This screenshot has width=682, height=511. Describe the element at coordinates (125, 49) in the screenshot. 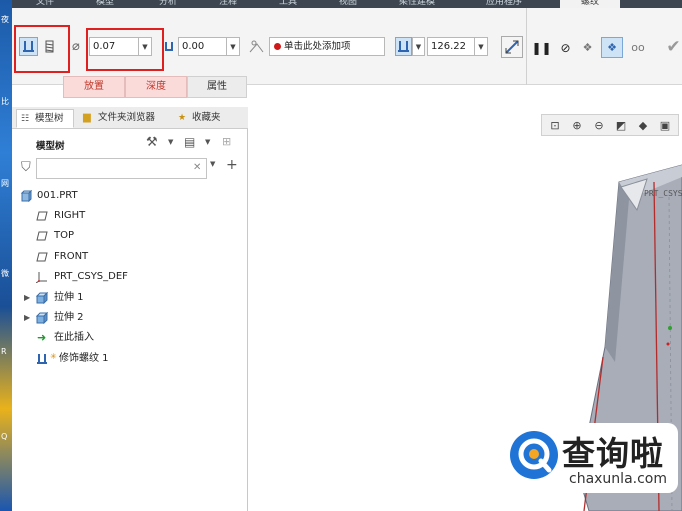

I see `highlight-box-diameter` at that location.